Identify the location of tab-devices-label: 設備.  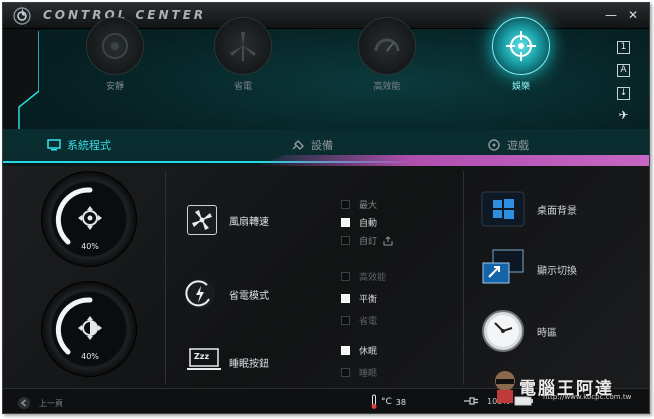
(322, 145).